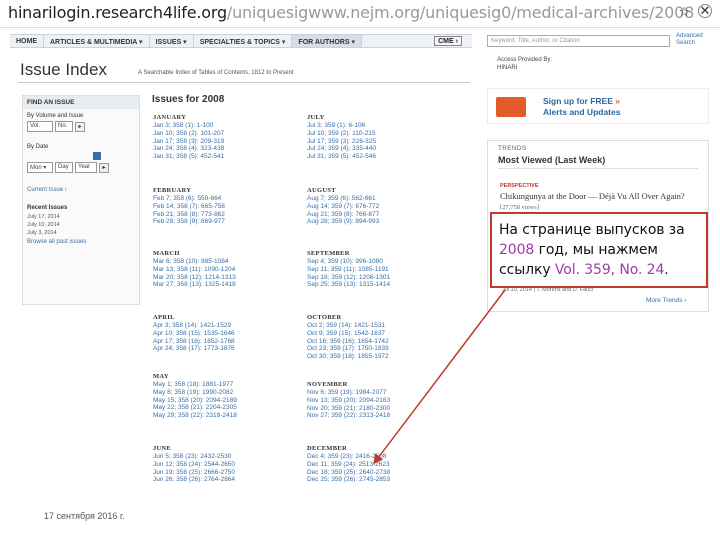 This screenshot has height=540, width=720. Describe the element at coordinates (223, 408) in the screenshot. I see `issue-link: May 22; 358 (21): 2204-2305` at that location.